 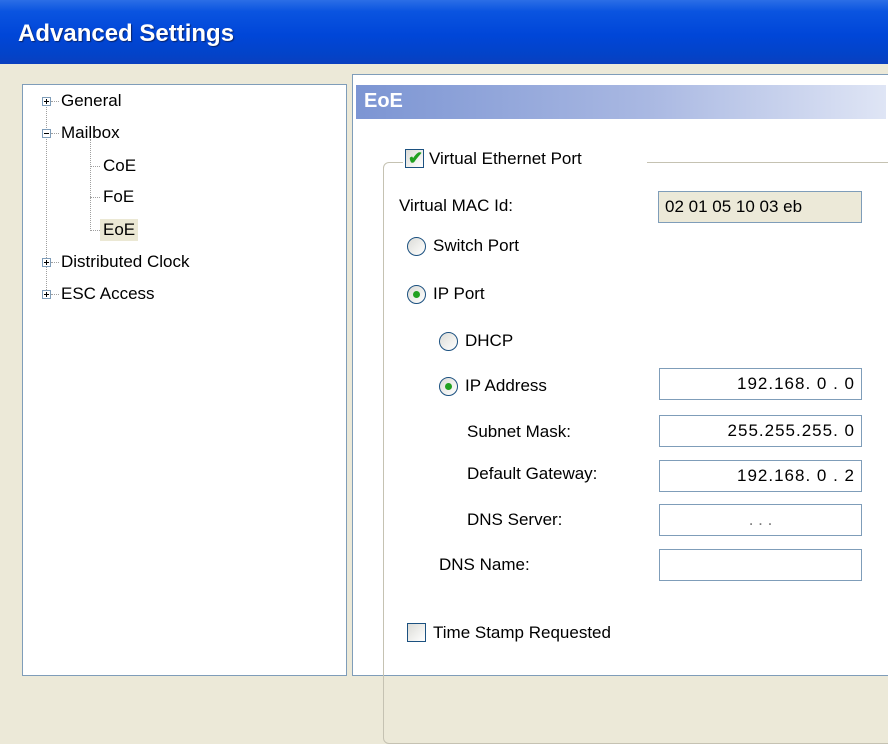 What do you see at coordinates (760, 384) in the screenshot?
I see `ip-address-field: 192.168. 0 . 0` at bounding box center [760, 384].